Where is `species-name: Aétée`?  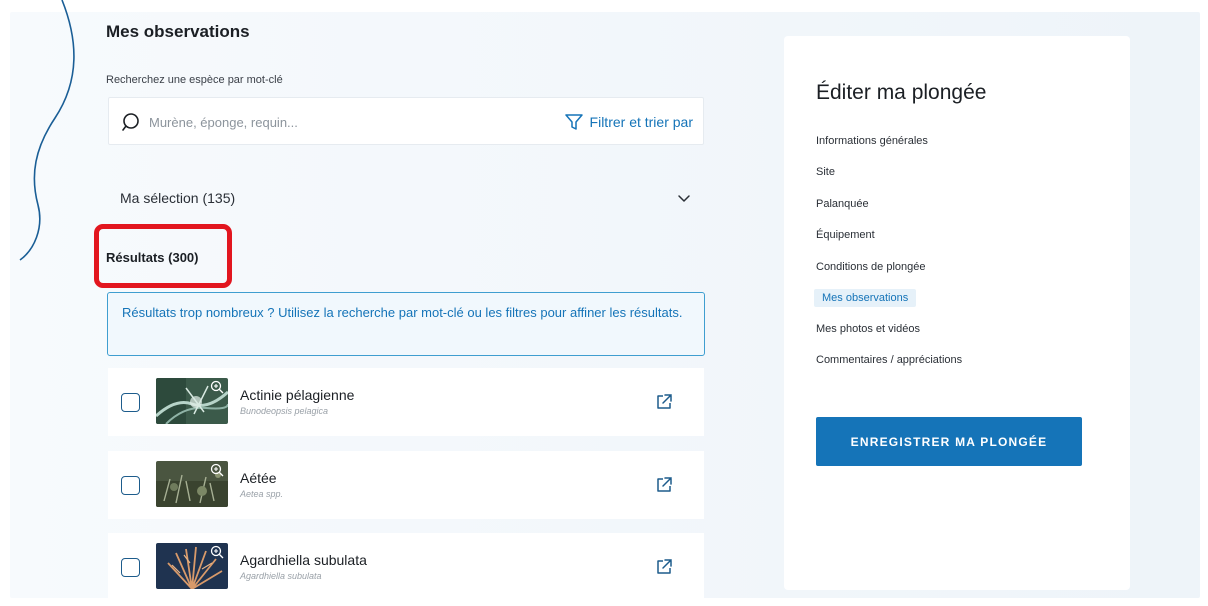
species-name: Aétée is located at coordinates (258, 478).